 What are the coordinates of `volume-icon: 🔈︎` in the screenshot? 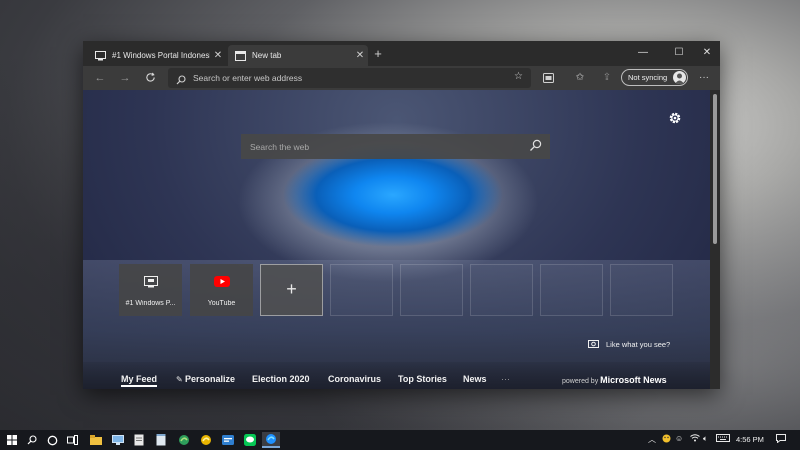 It's located at (705, 439).